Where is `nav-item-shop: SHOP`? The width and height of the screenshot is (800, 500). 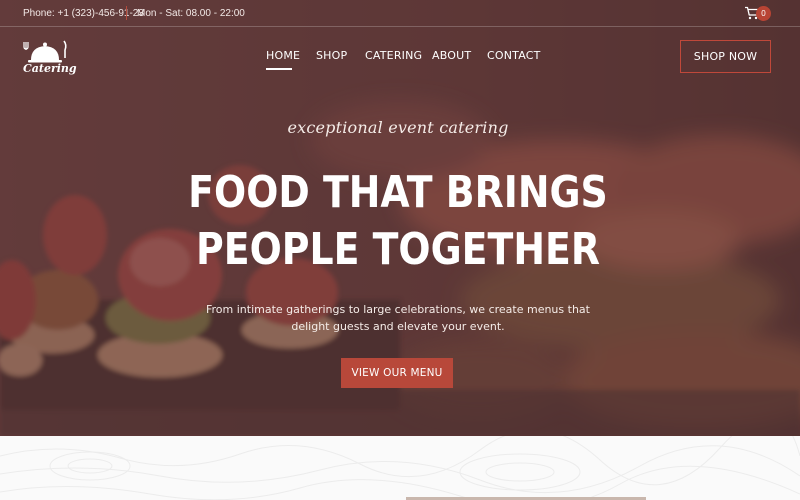 nav-item-shop: SHOP is located at coordinates (331, 55).